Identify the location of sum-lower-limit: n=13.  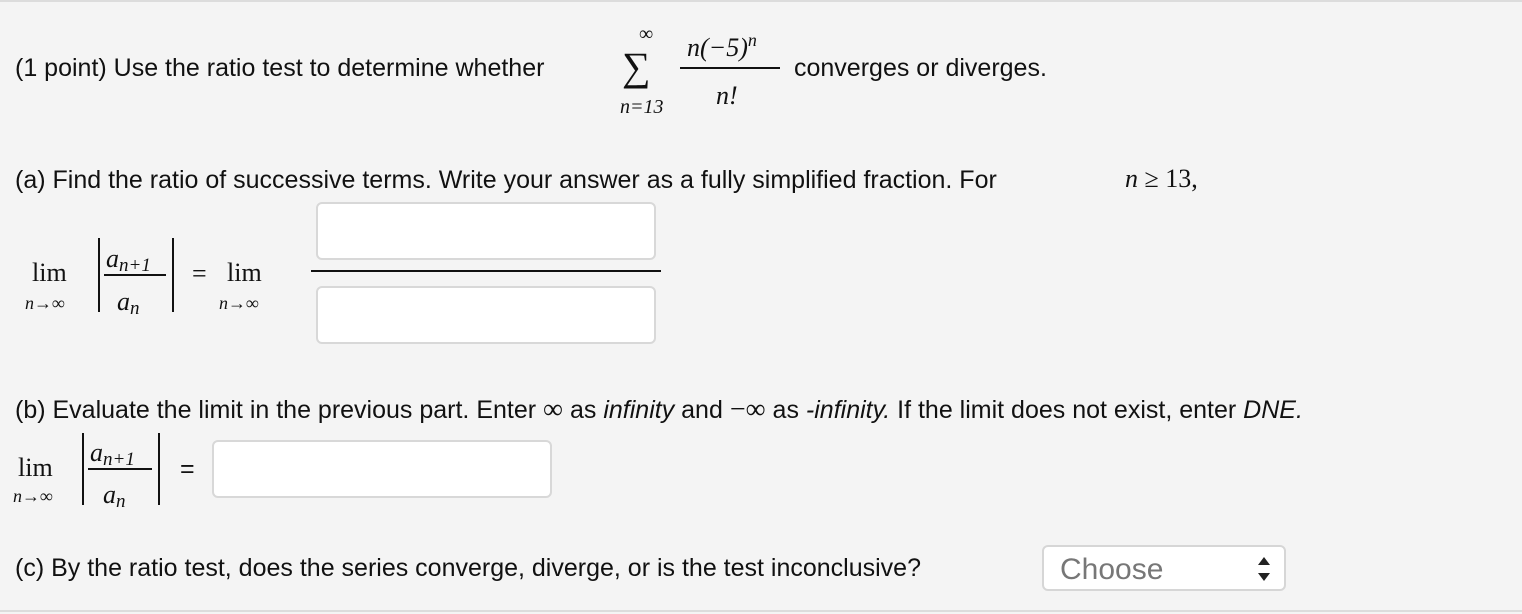
(642, 107).